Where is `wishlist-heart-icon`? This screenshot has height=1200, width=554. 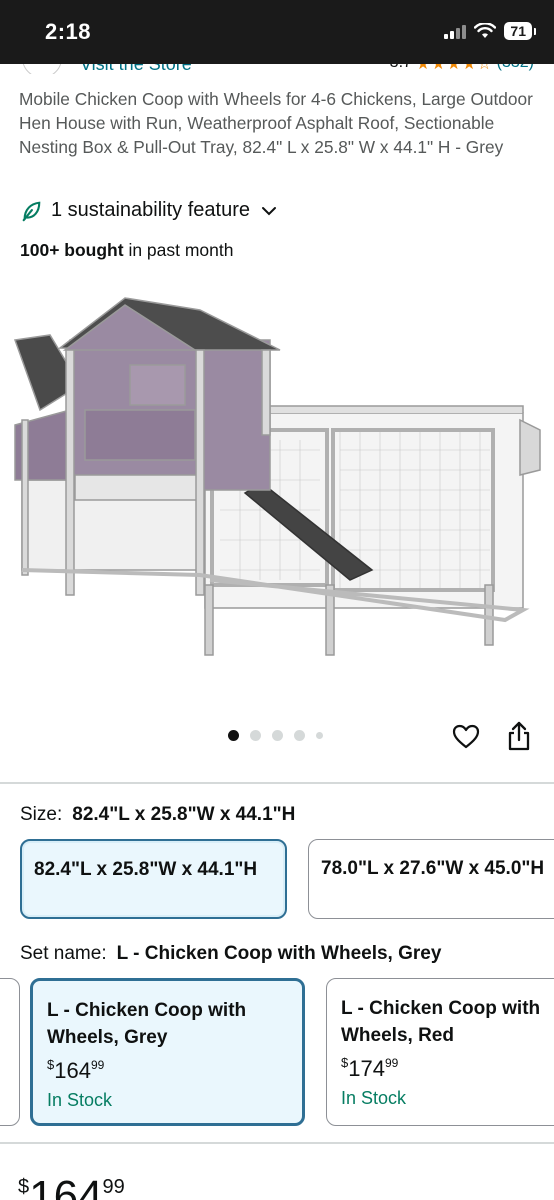
wishlist-heart-icon is located at coordinates (466, 737).